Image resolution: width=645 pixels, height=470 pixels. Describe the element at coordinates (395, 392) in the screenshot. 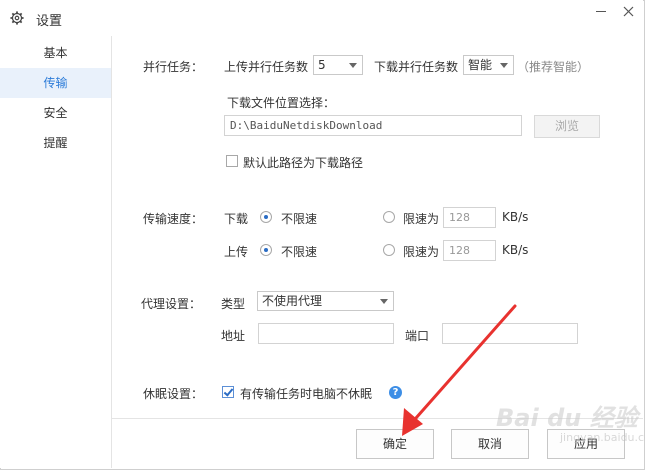

I see `help-icon: ?` at that location.